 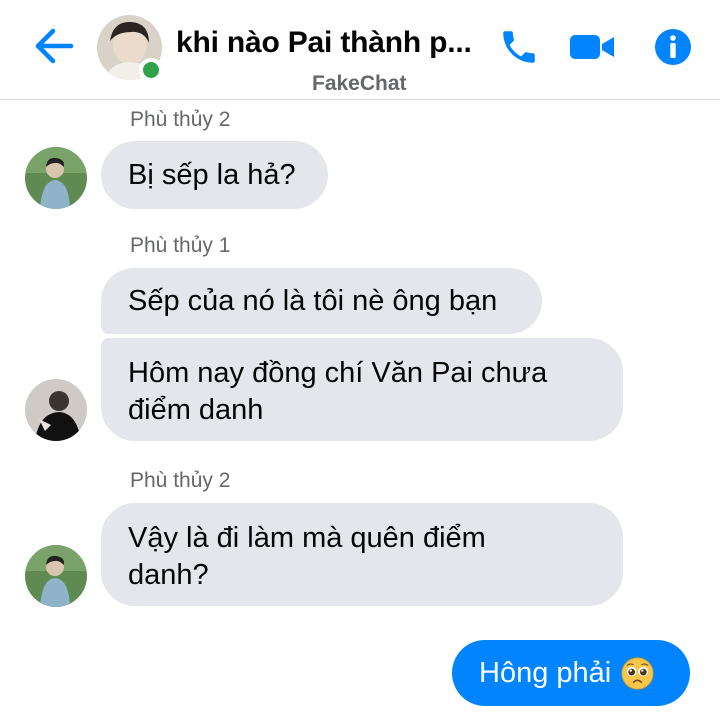 I want to click on message-bubble: Sếp của nó là tôi nè ông bạn, so click(x=321, y=301).